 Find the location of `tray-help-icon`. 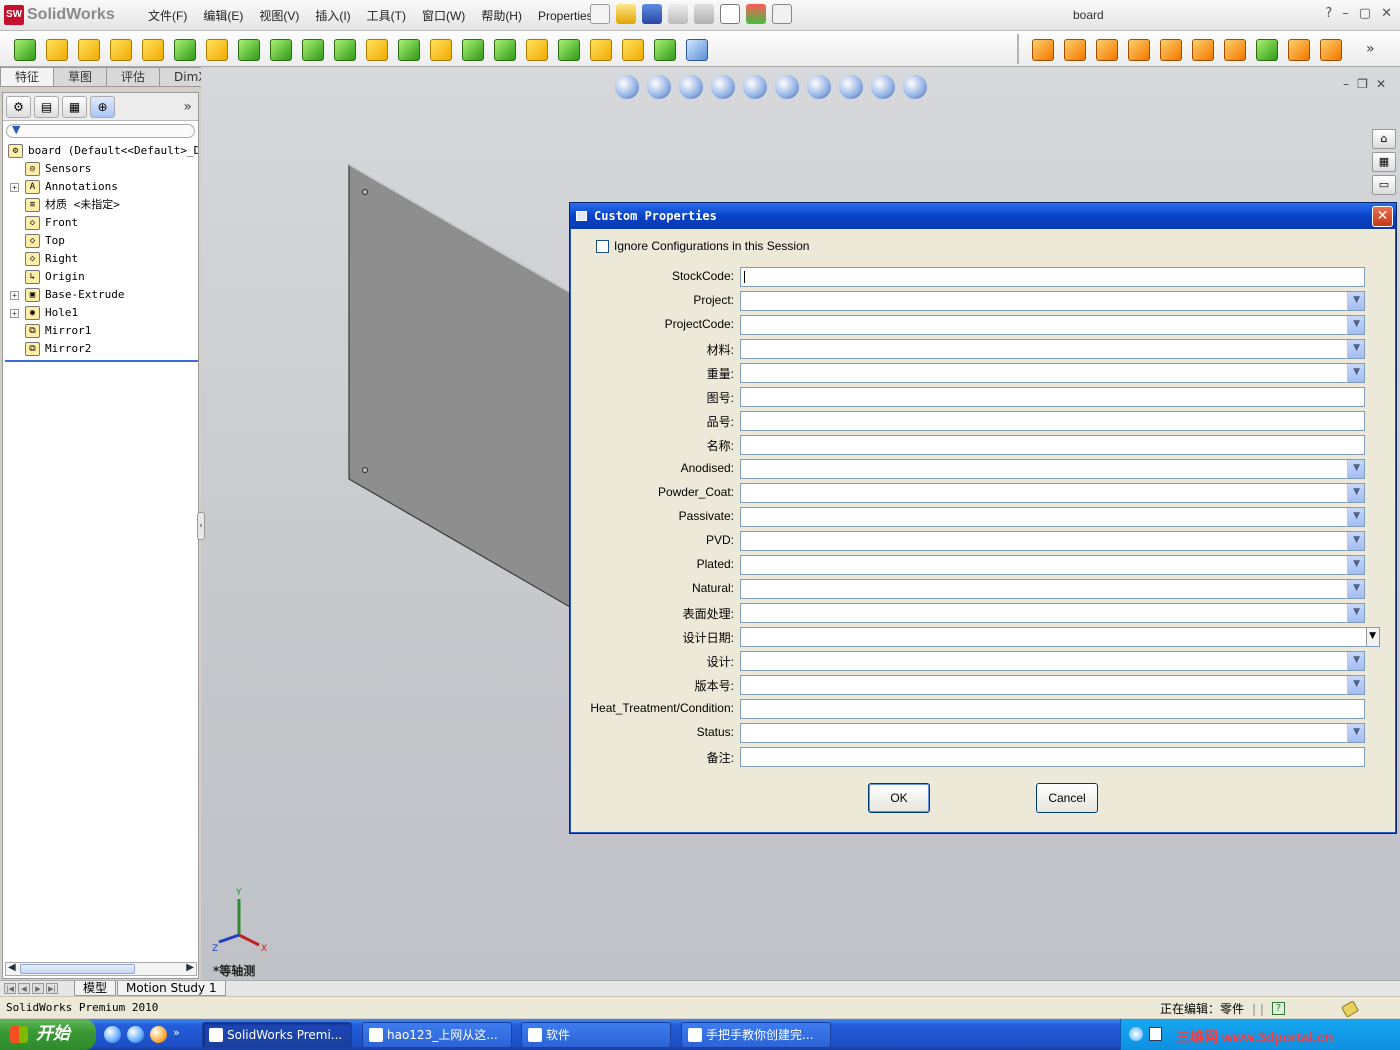

tray-help-icon is located at coordinates (1155, 1034).